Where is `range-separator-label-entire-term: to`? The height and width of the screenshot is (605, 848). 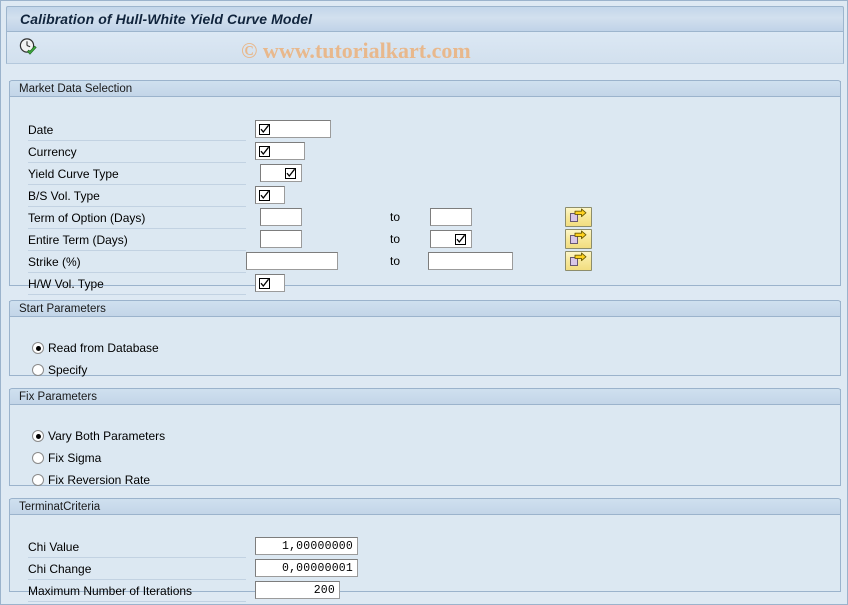
range-separator-label-entire-term: to is located at coordinates (395, 239).